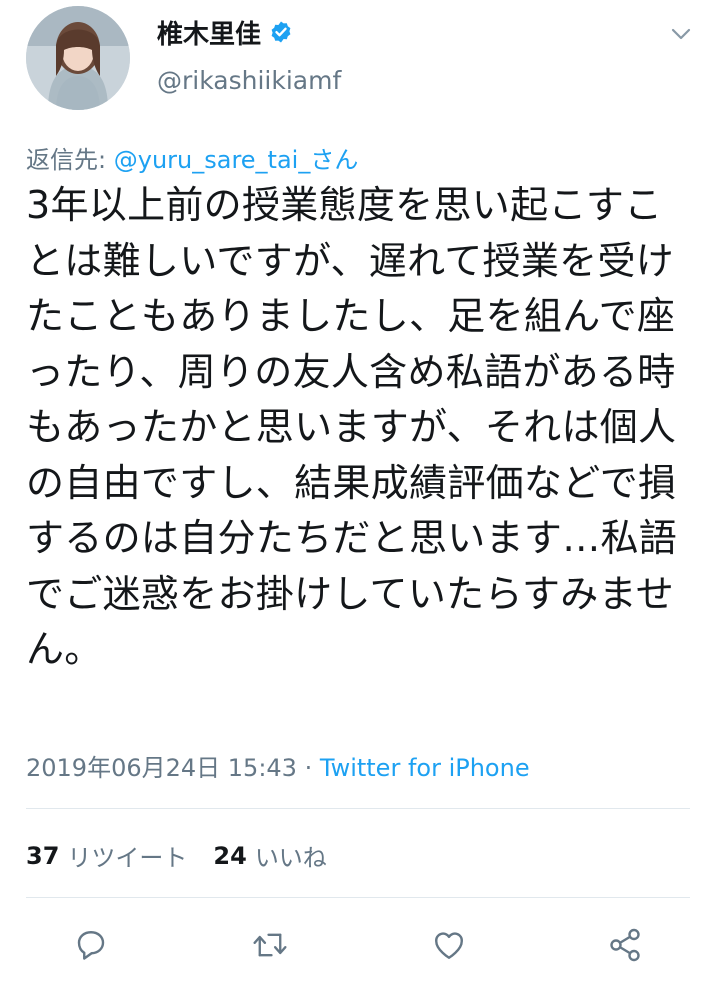 This screenshot has width=716, height=1000. I want to click on reply-prefix: 返信先:, so click(66, 160).